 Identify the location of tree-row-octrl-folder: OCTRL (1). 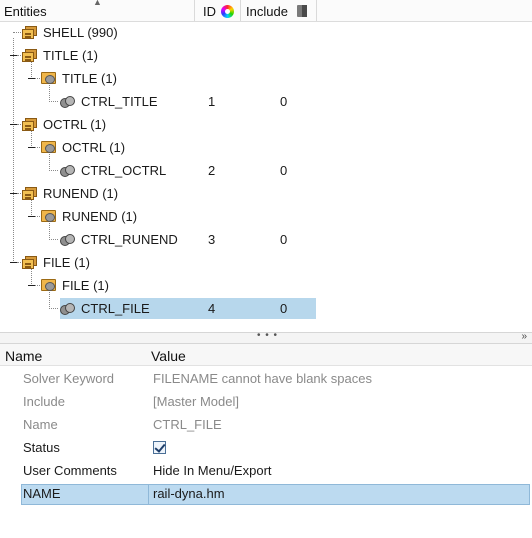
(266, 147).